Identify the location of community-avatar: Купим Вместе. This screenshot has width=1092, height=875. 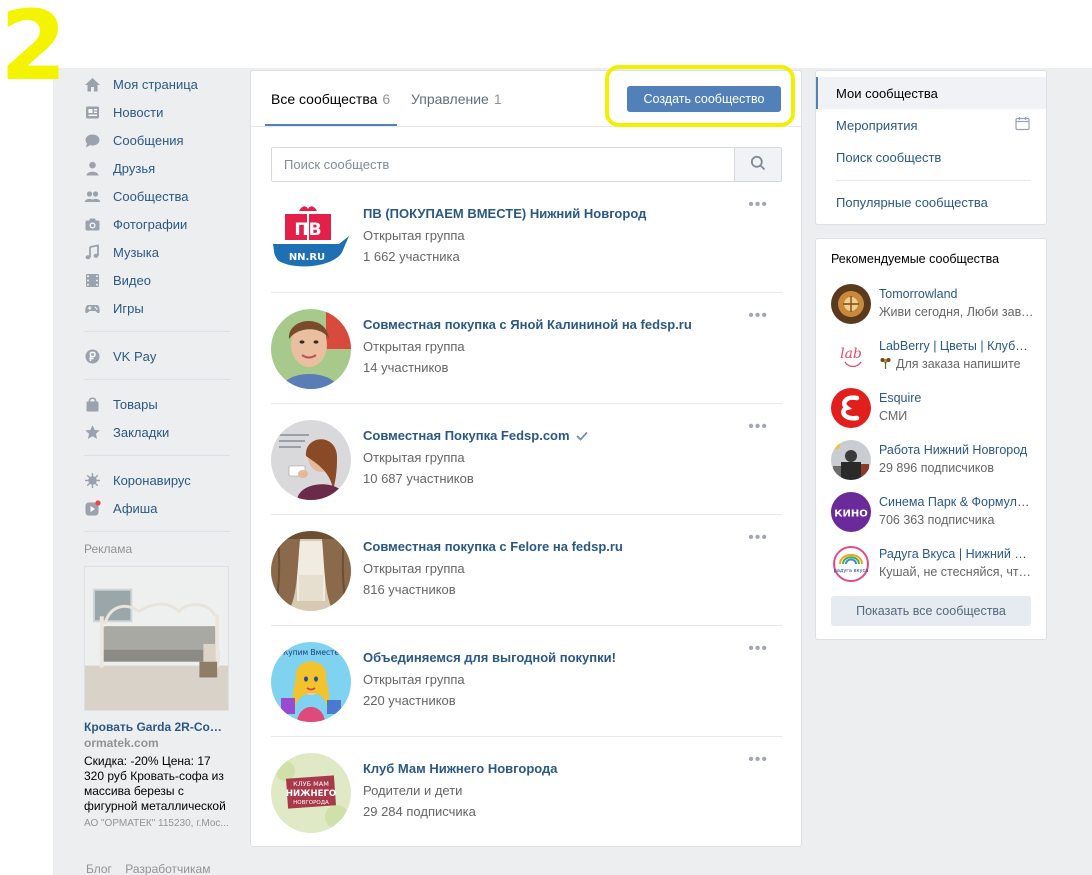
(311, 682).